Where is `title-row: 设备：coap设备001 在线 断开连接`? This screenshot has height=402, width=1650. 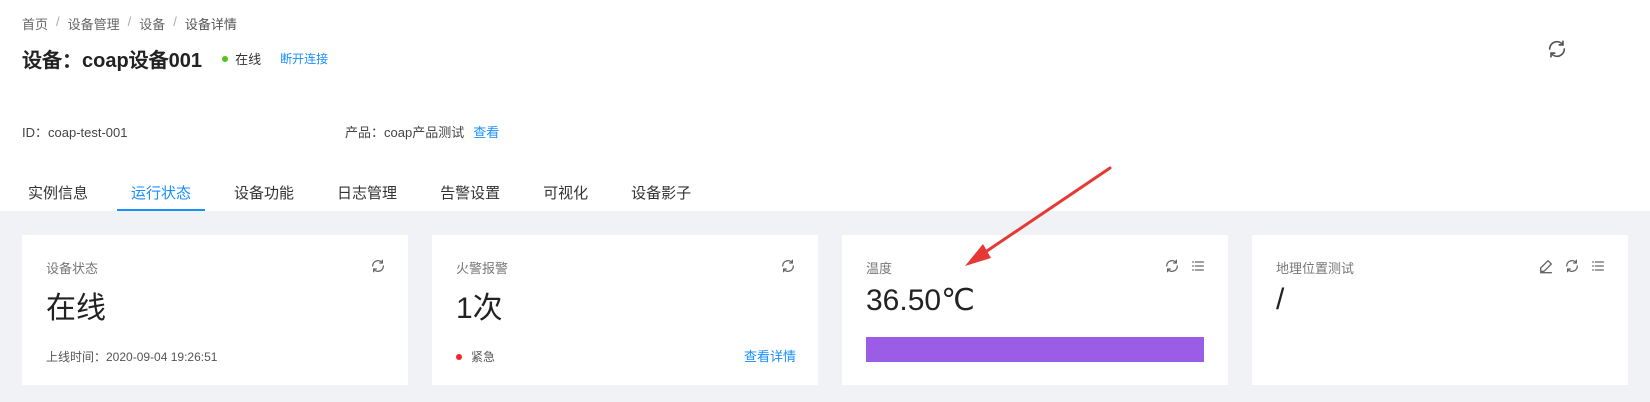 title-row: 设备：coap设备001 在线 断开连接 is located at coordinates (175, 58).